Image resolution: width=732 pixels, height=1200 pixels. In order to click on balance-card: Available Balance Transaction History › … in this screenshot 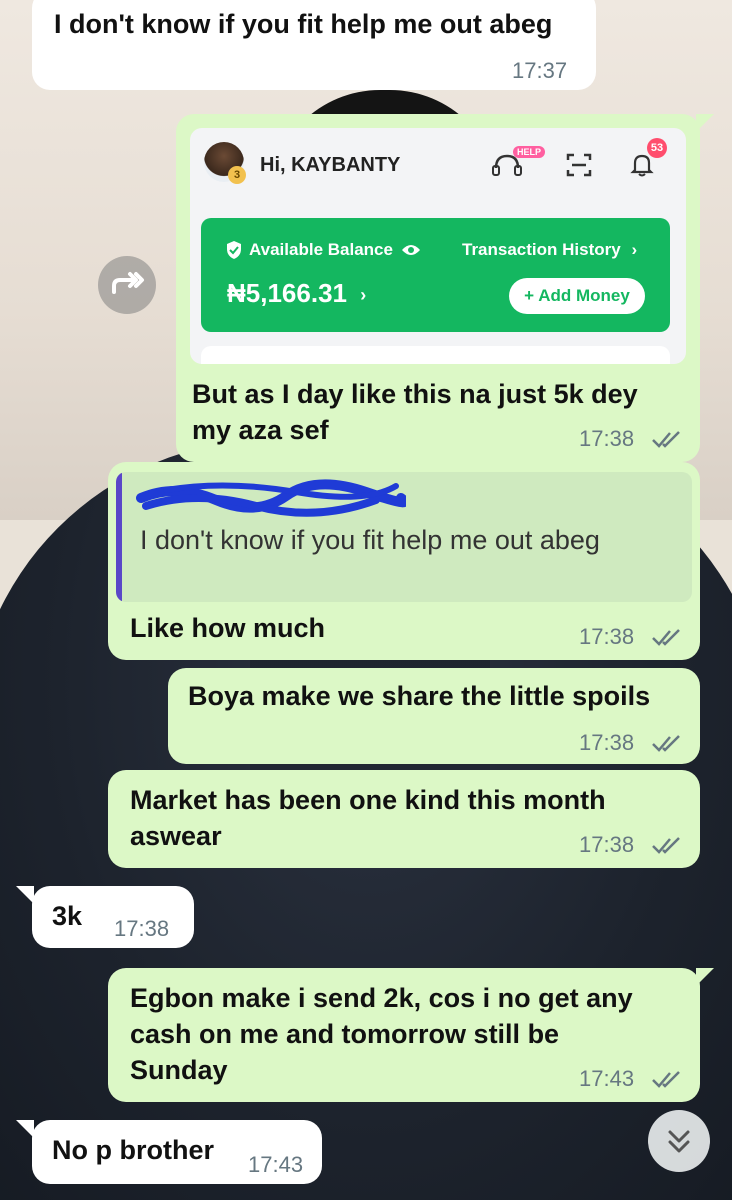, I will do `click(435, 275)`.